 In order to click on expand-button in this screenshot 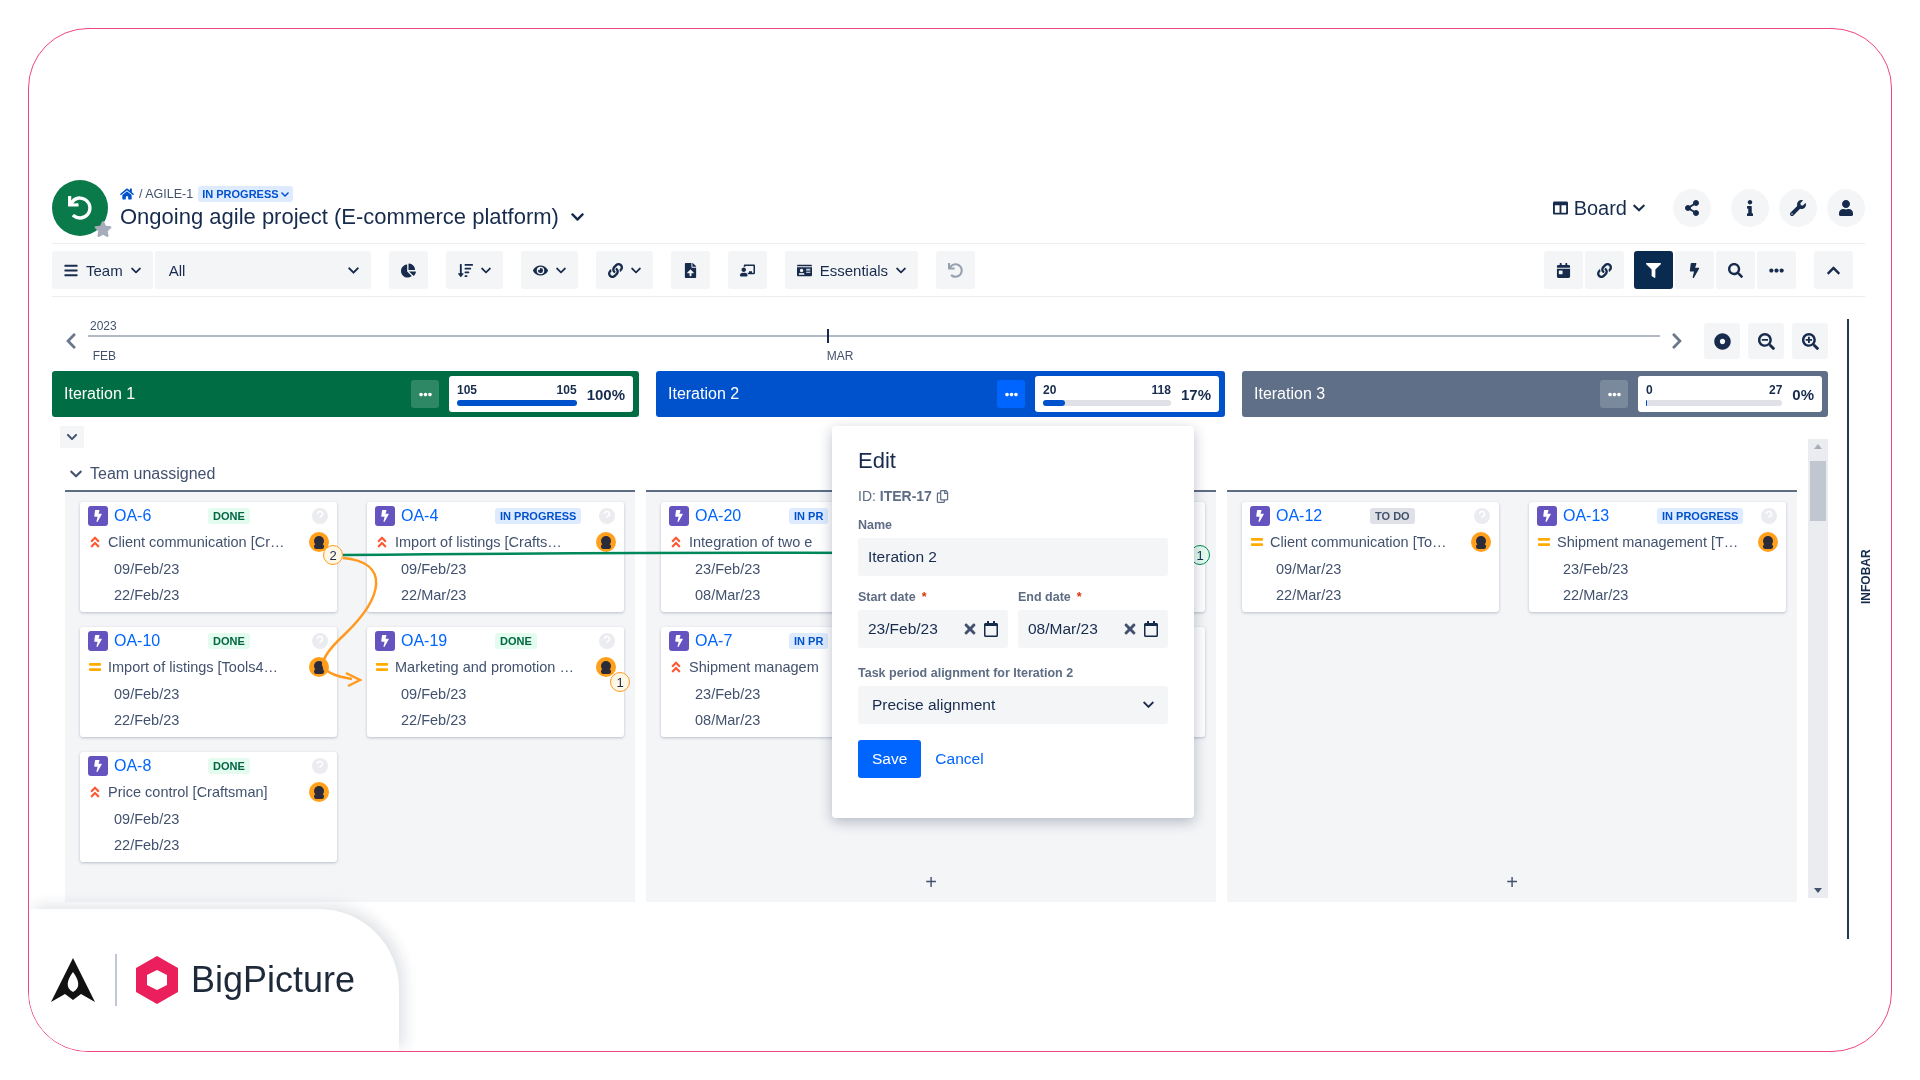, I will do `click(72, 437)`.